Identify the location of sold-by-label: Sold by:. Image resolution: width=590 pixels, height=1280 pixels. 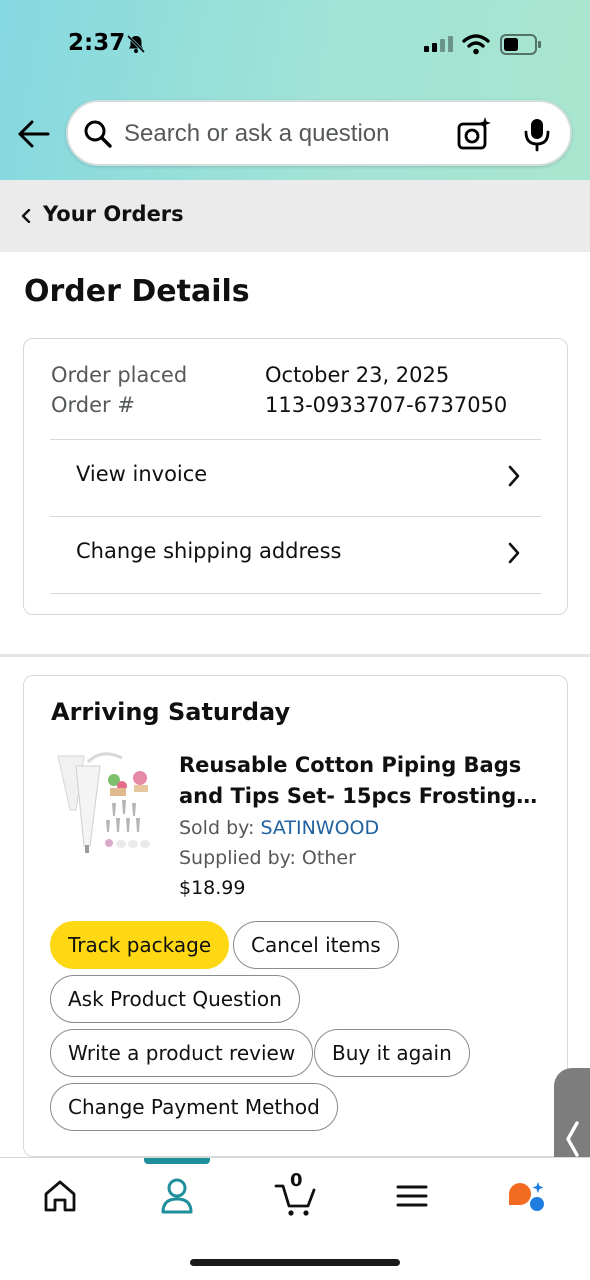
(220, 828).